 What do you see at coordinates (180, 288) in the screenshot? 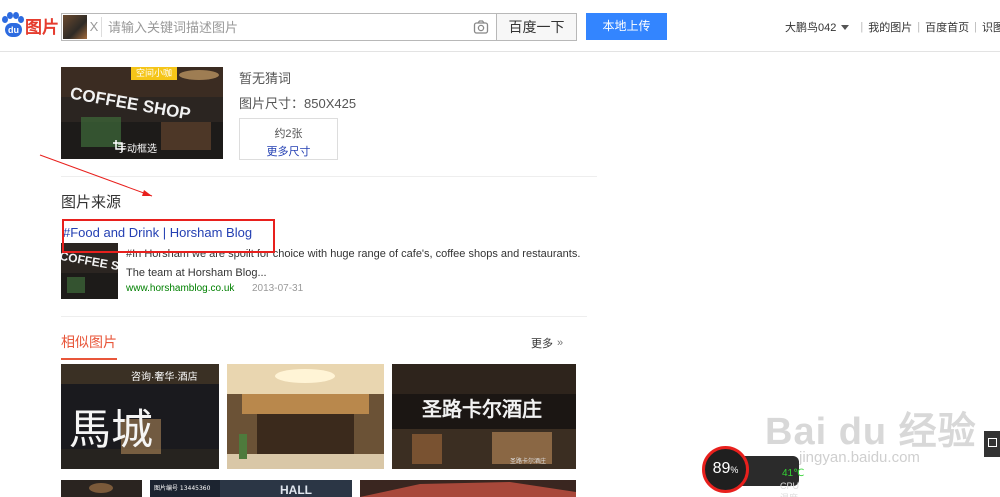
I see `source-url: www.horshamblog.co.uk` at bounding box center [180, 288].